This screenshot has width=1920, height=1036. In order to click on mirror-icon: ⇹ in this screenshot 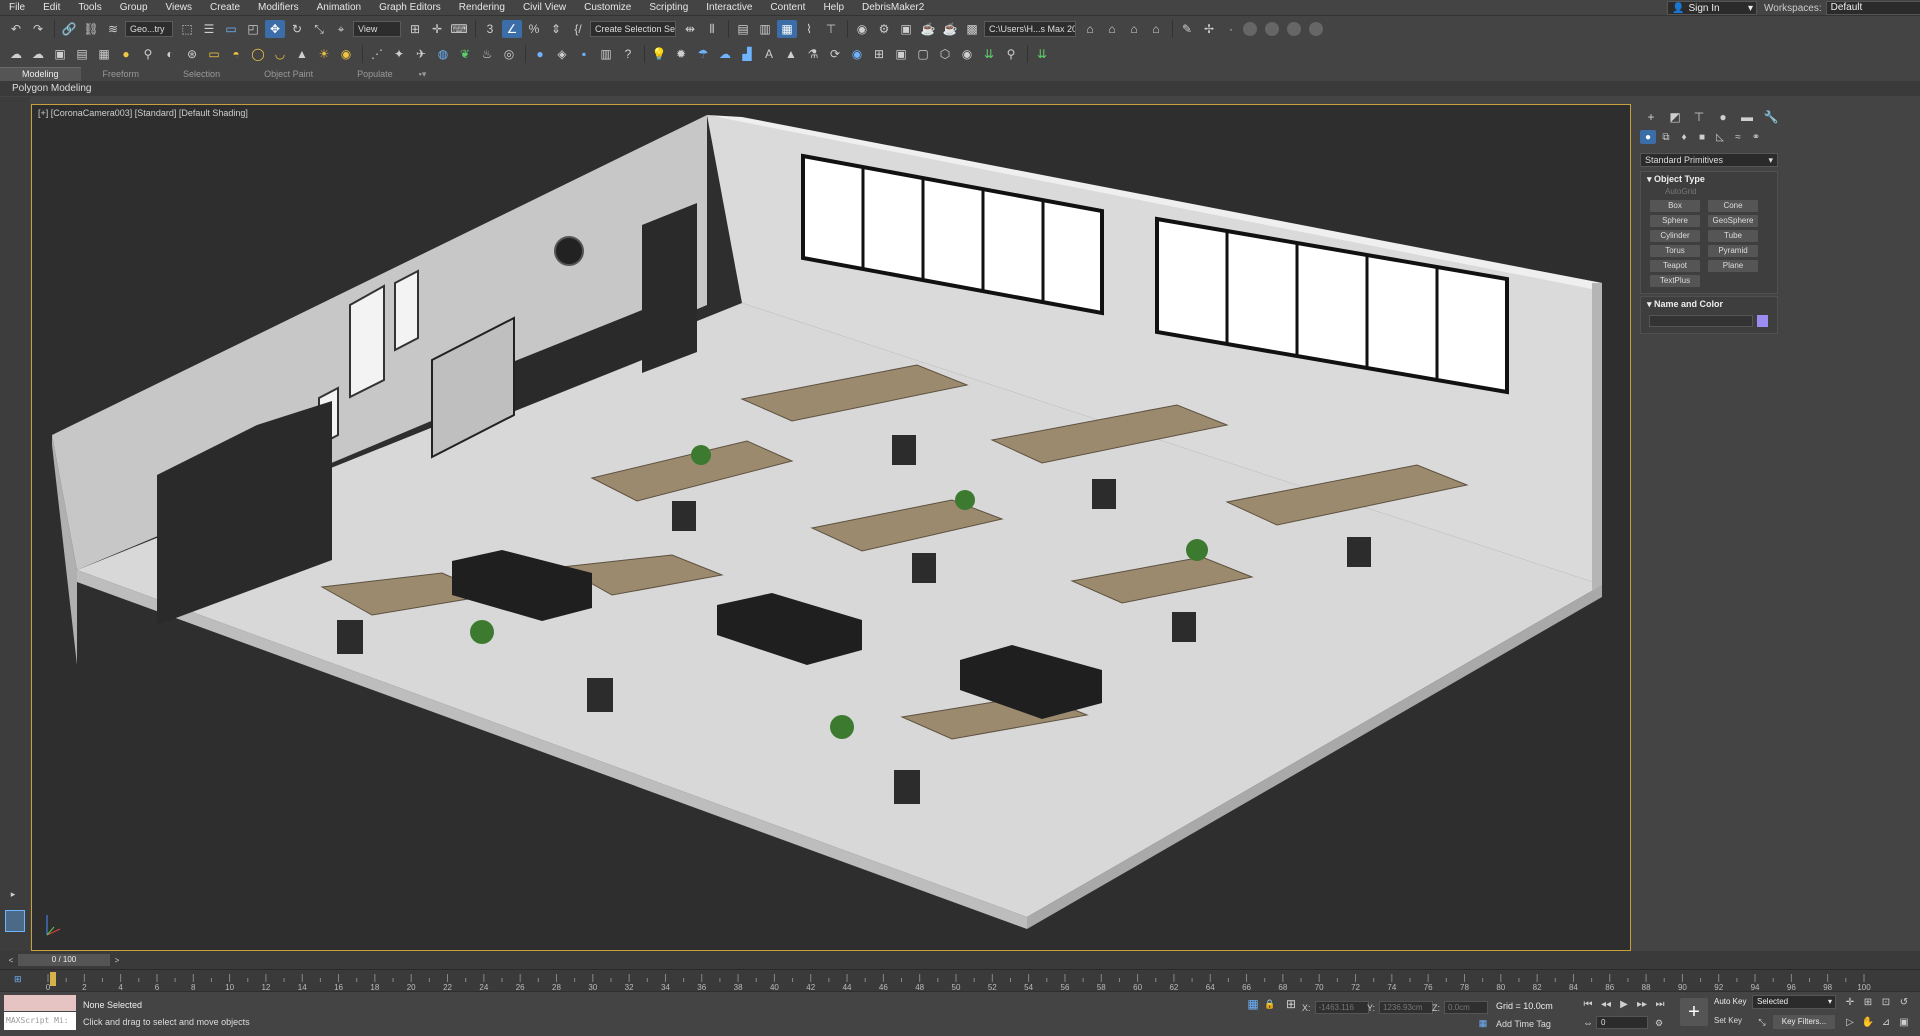, I will do `click(690, 29)`.